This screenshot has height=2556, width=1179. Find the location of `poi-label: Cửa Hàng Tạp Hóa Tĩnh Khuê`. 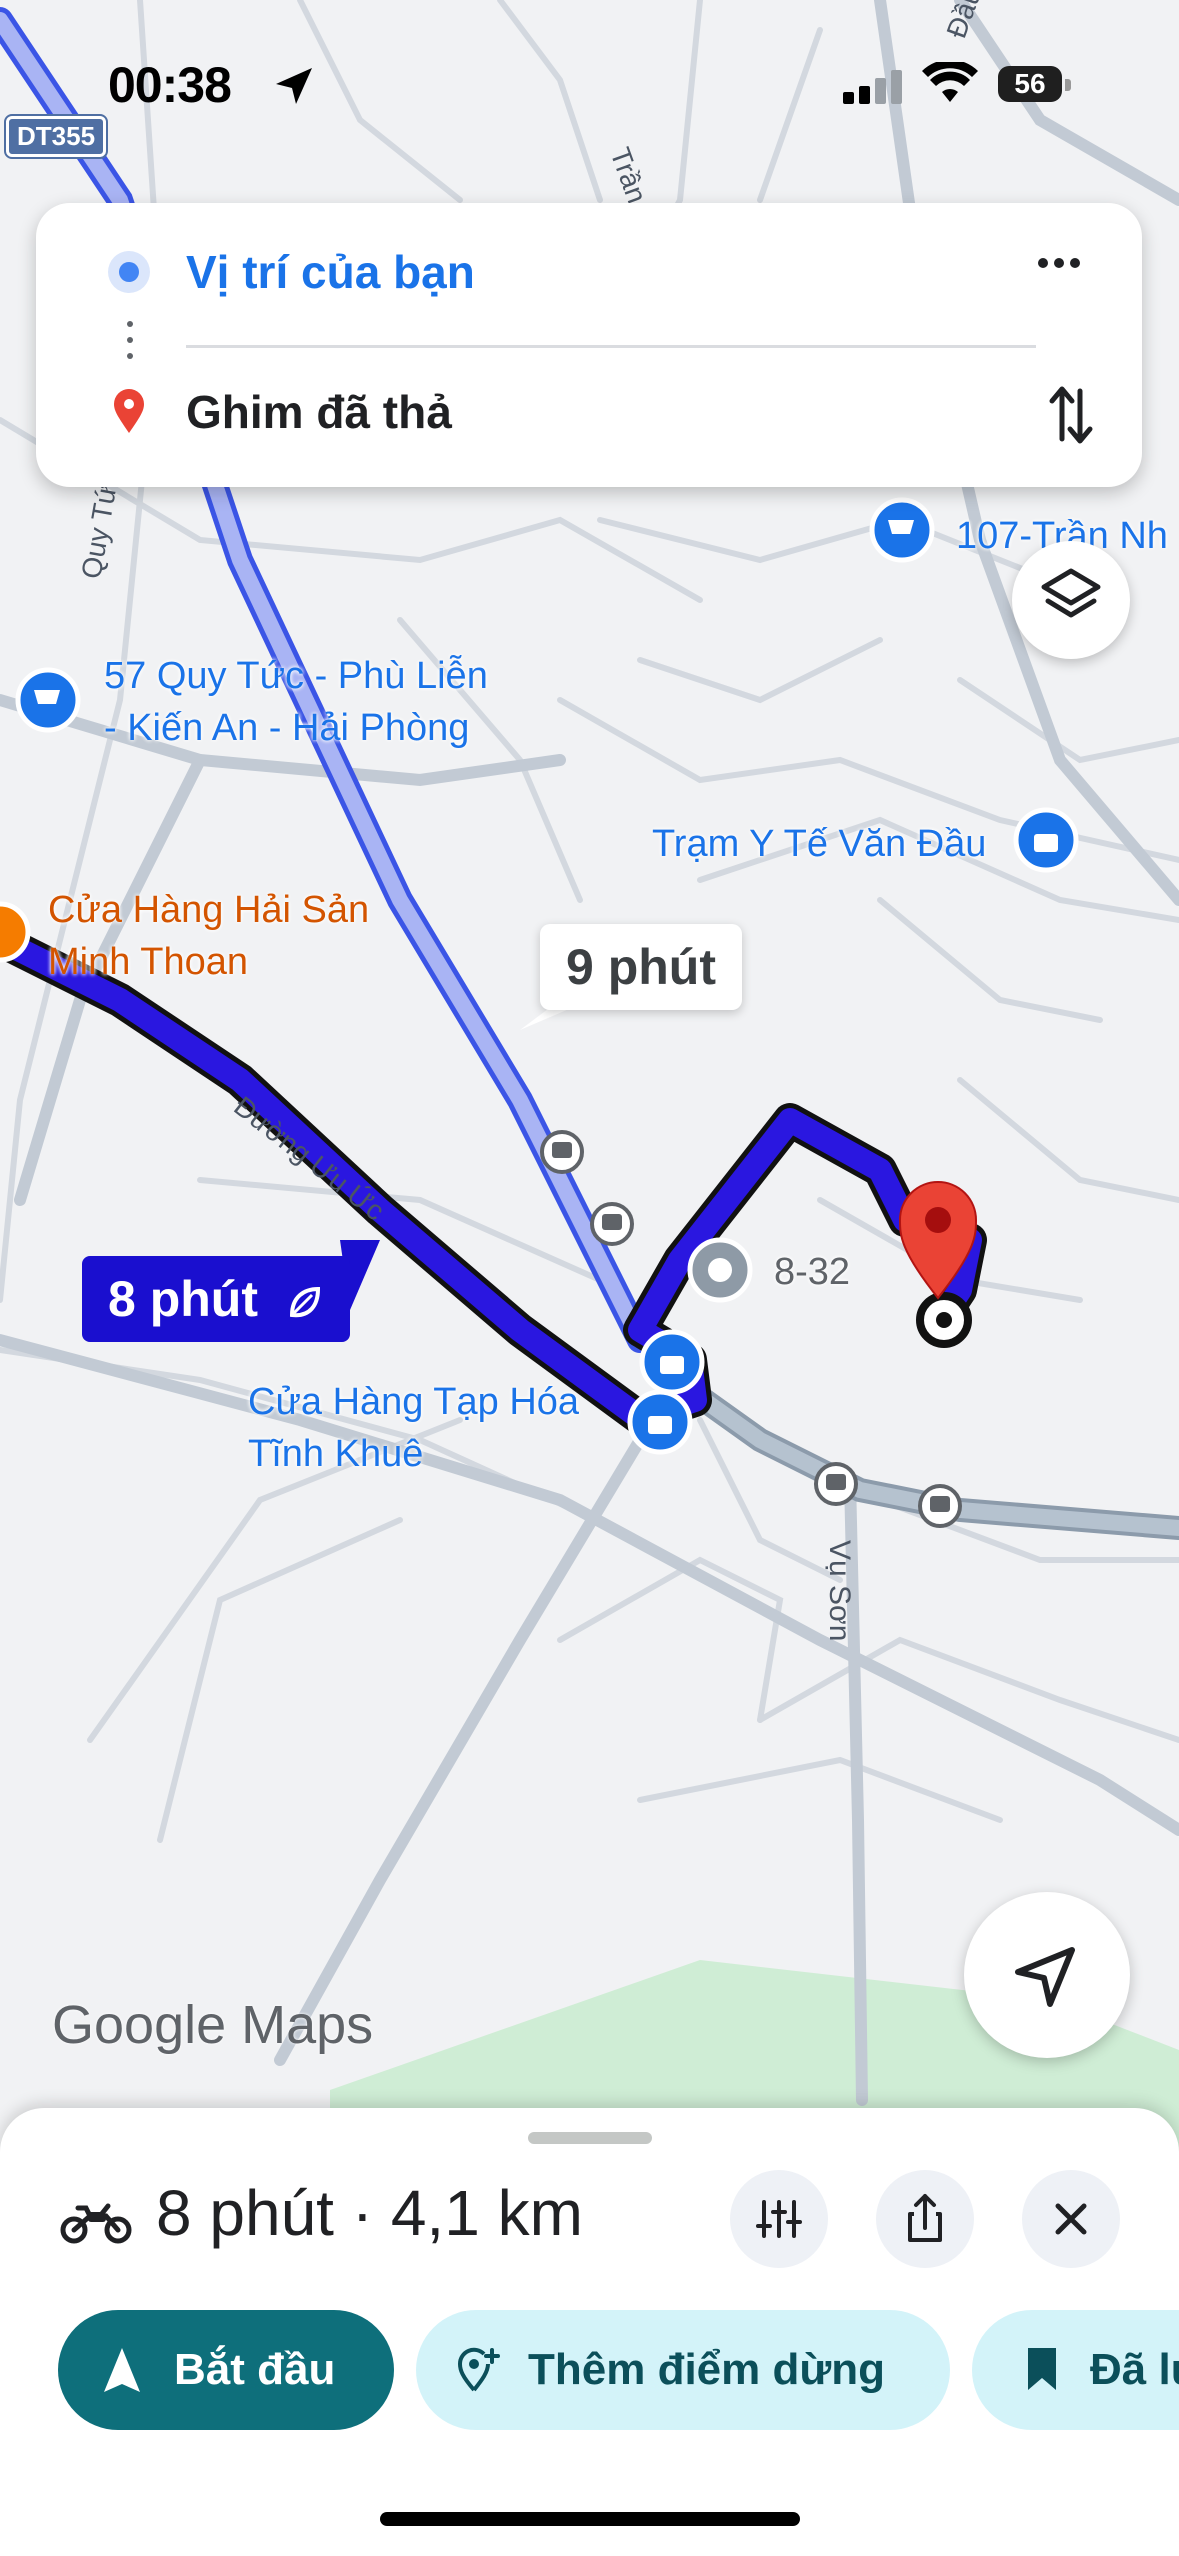

poi-label: Cửa Hàng Tạp Hóa Tĩnh Khuê is located at coordinates (413, 1428).